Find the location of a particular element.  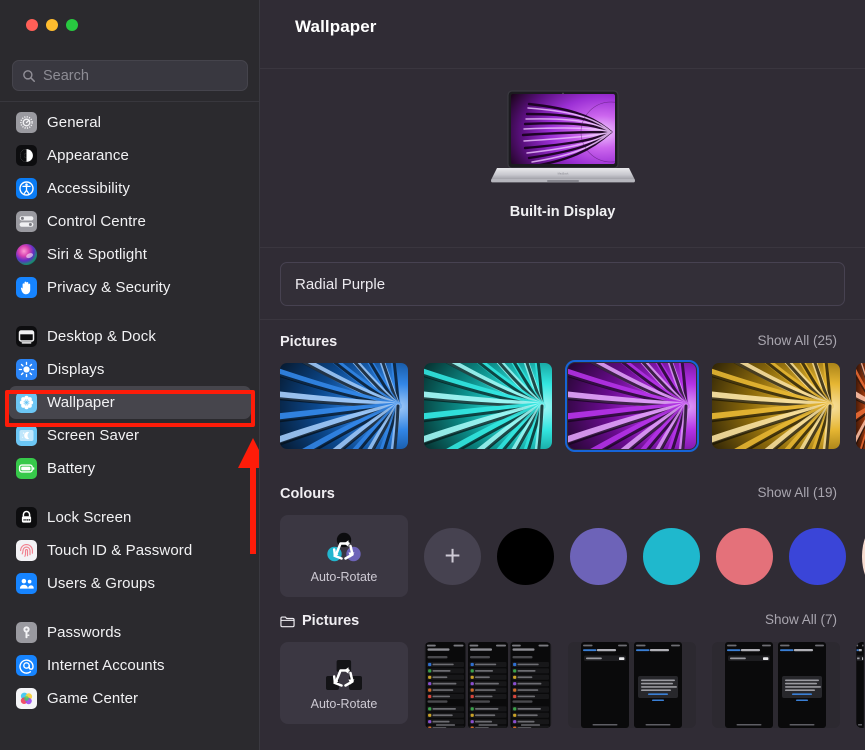

sidebar-item-game-center: Game Center is located at coordinates (130, 698).